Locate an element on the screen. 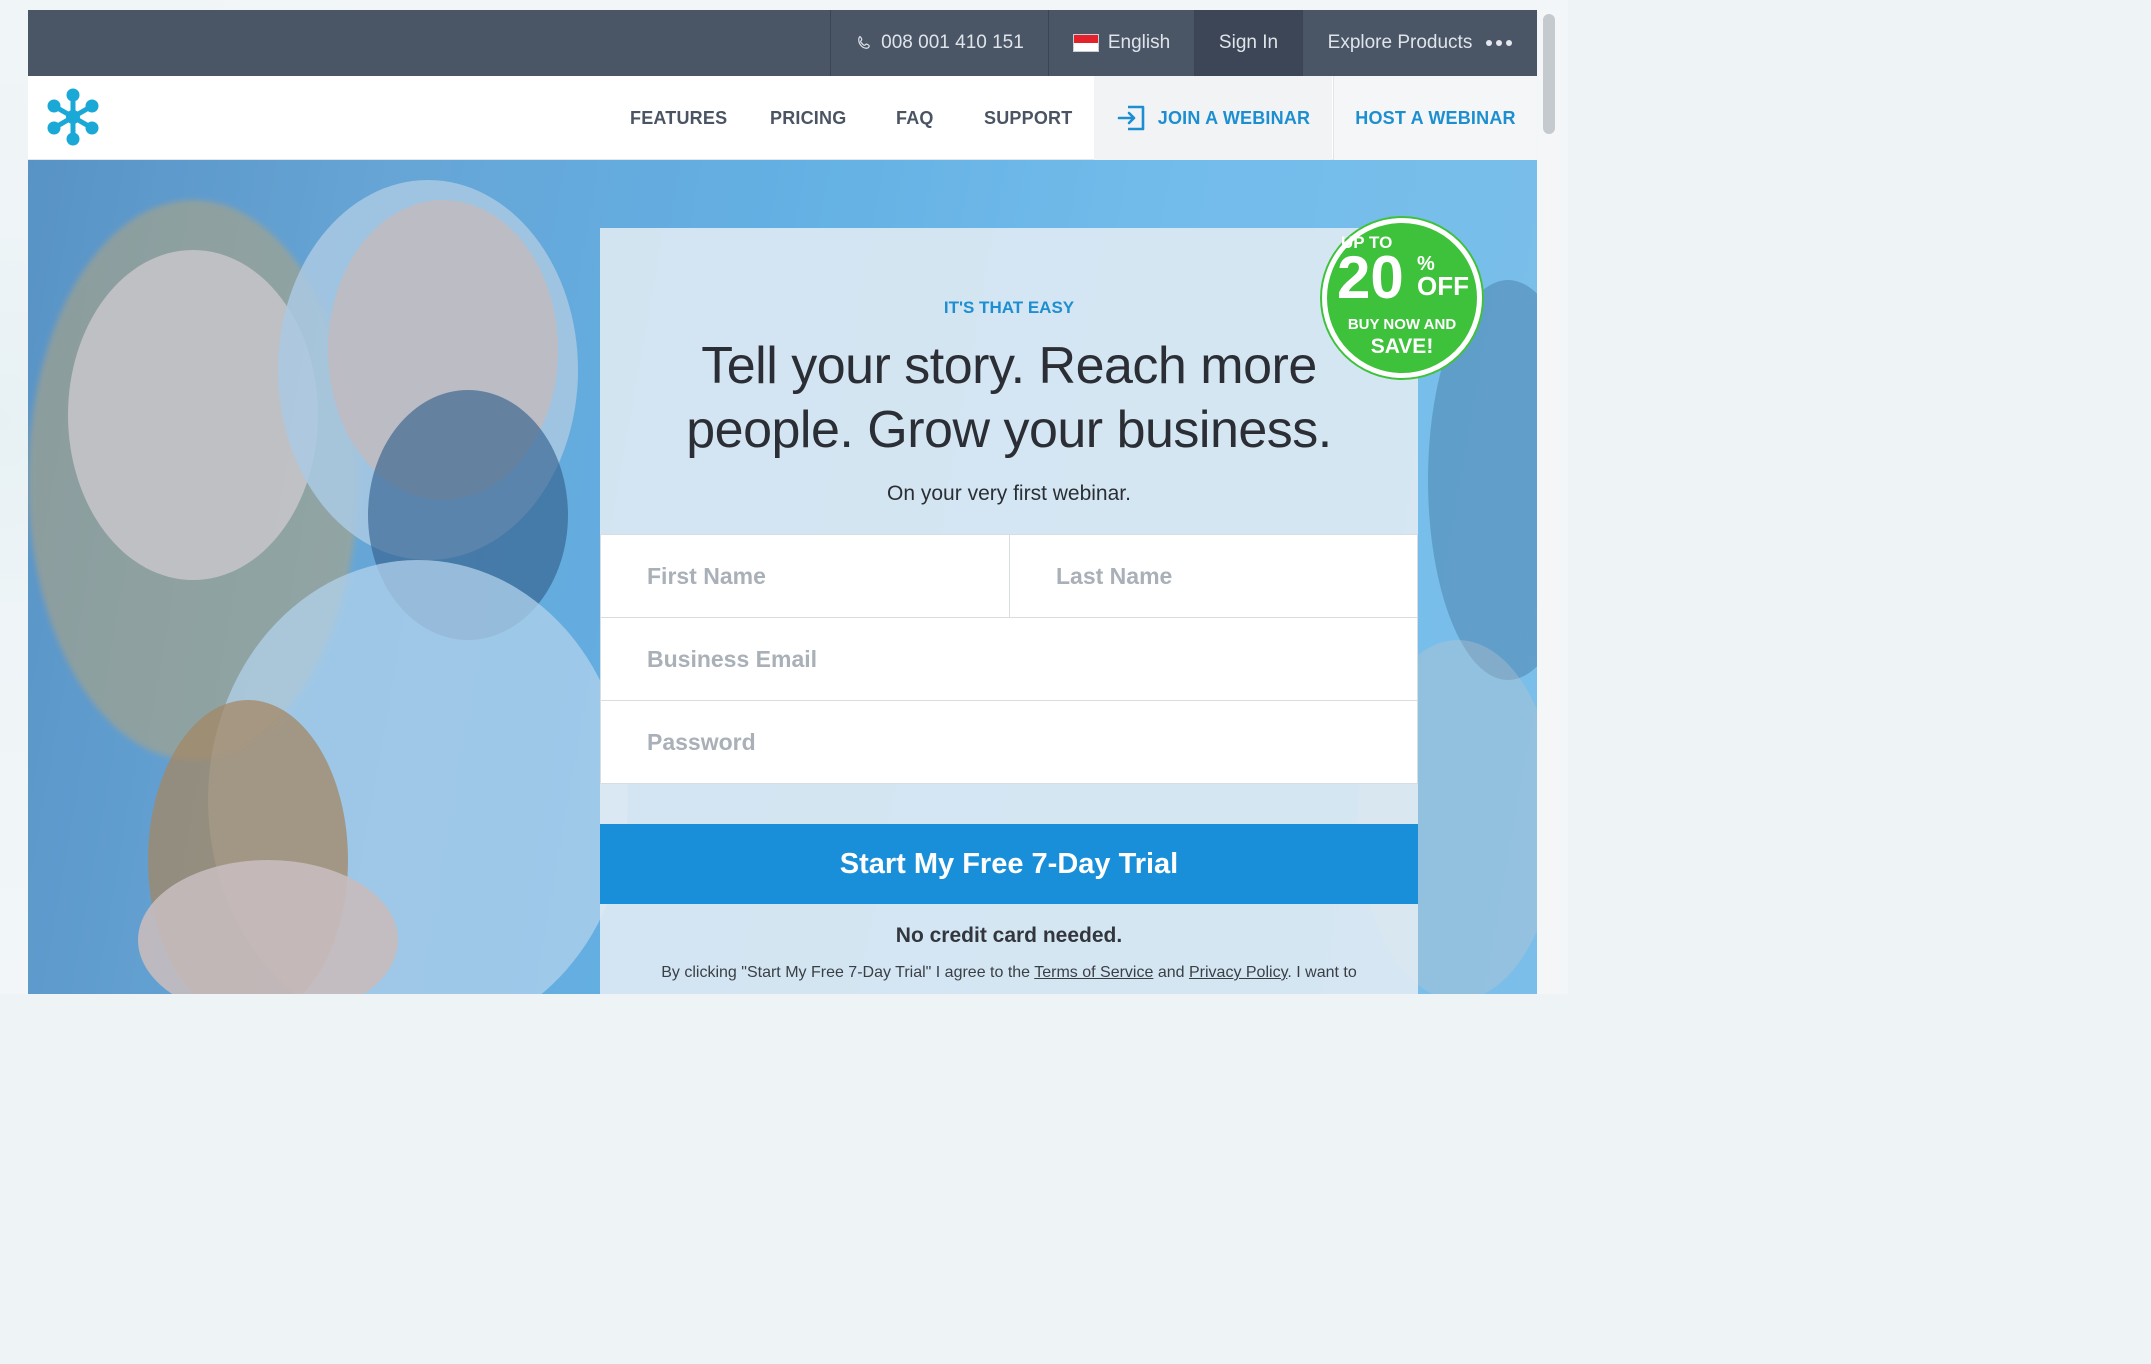 Image resolution: width=2151 pixels, height=1364 pixels. kicker-text: IT'S THAT EASY is located at coordinates (1009, 307).